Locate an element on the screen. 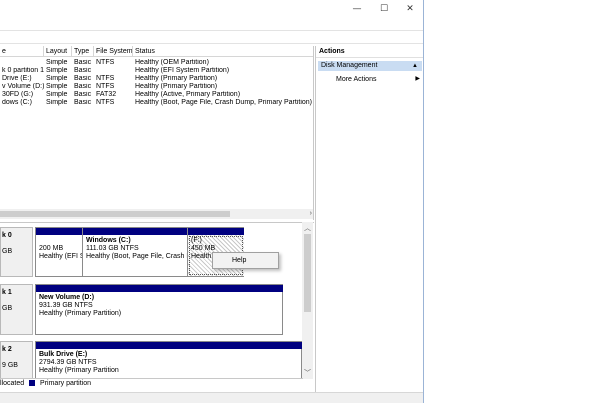 The width and height of the screenshot is (600, 403). legend: llocated Primary partition is located at coordinates (151, 383).